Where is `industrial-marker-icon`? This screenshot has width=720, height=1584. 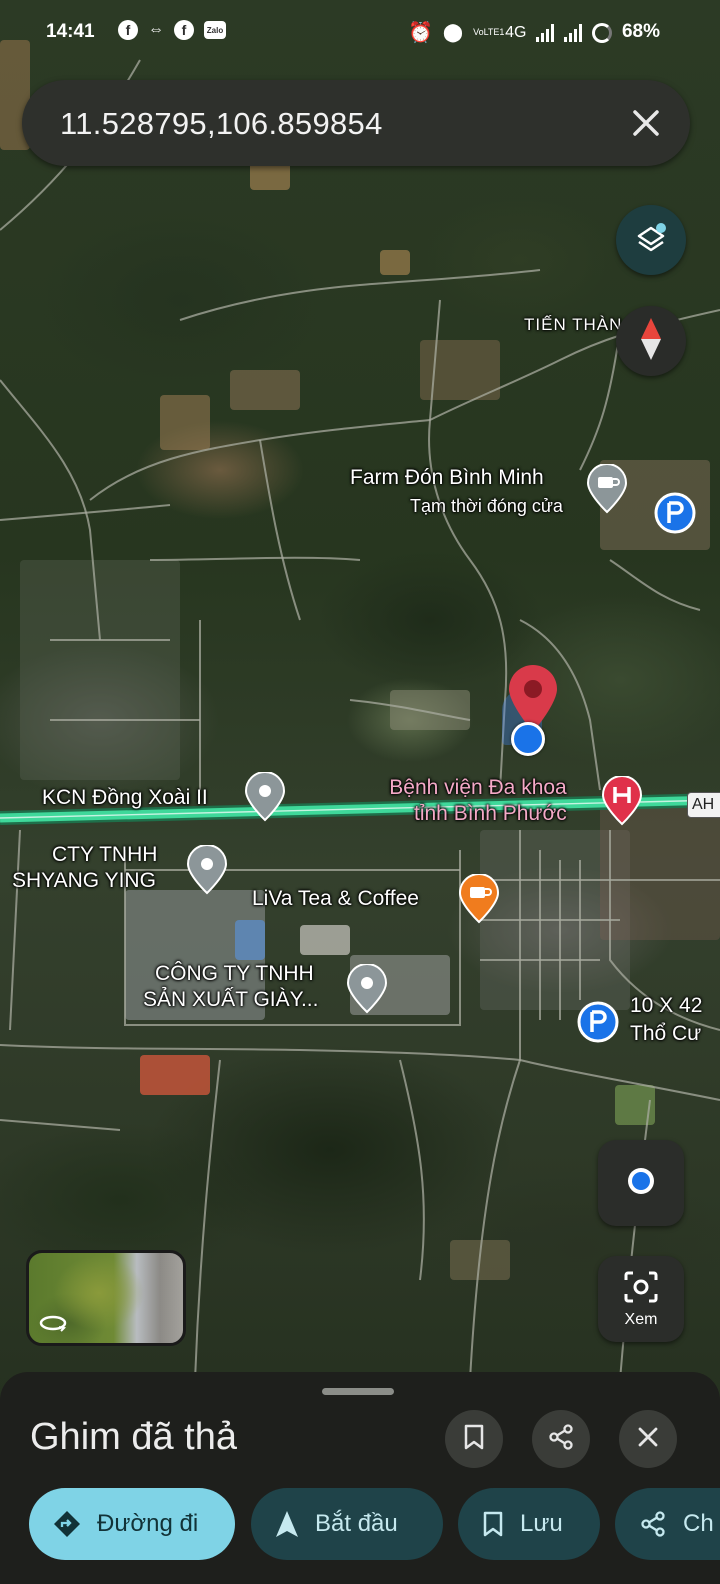 industrial-marker-icon is located at coordinates (265, 797).